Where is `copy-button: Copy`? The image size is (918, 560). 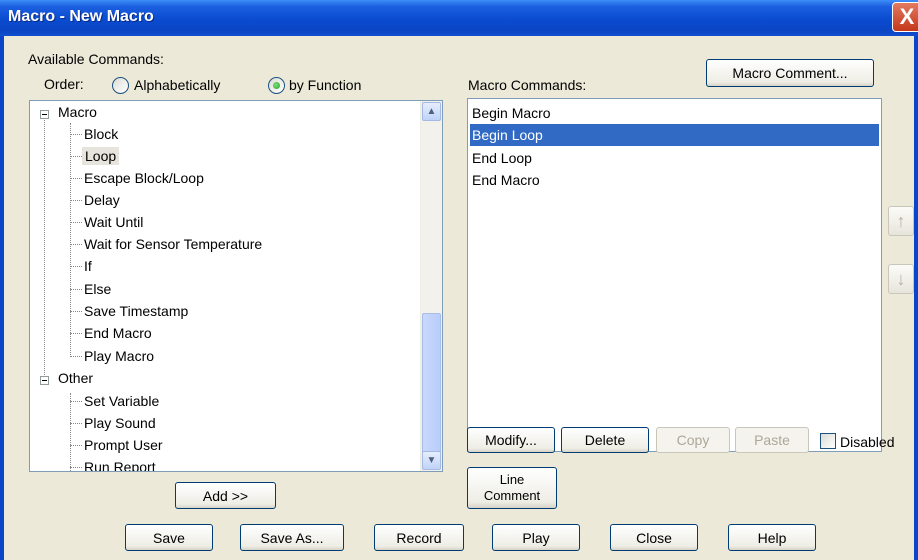 copy-button: Copy is located at coordinates (693, 440).